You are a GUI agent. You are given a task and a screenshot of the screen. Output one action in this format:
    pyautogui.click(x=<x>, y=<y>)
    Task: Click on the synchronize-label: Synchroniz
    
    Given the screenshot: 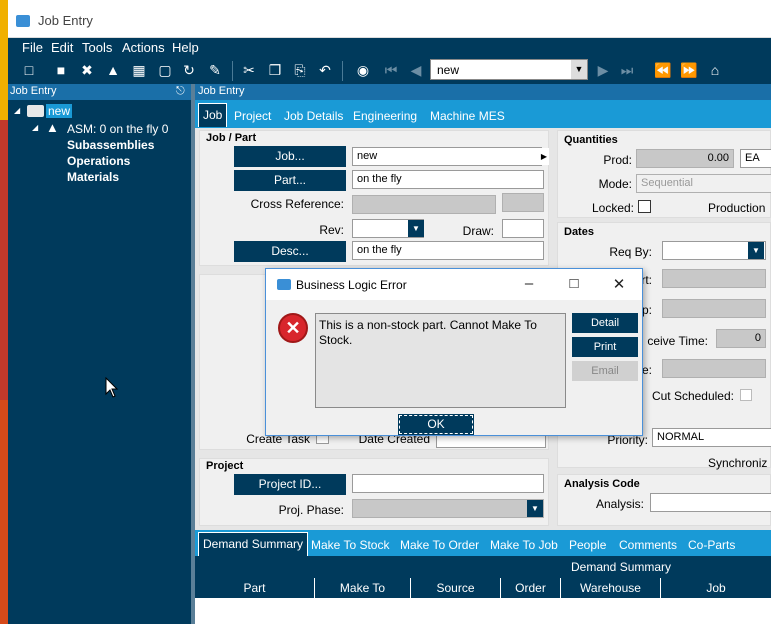 What is the action you would take?
    pyautogui.click(x=738, y=463)
    